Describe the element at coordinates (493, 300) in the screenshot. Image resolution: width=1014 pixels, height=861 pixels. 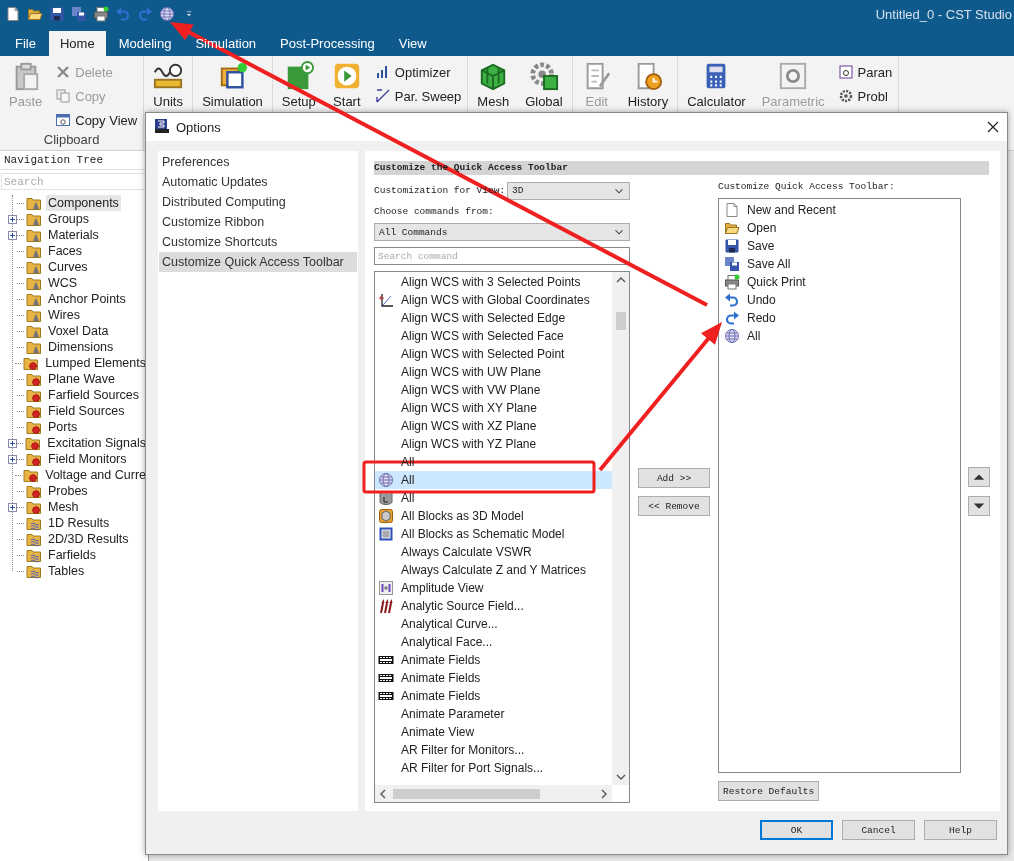
I see `list-item: Align WCS with Global Coordinates` at that location.